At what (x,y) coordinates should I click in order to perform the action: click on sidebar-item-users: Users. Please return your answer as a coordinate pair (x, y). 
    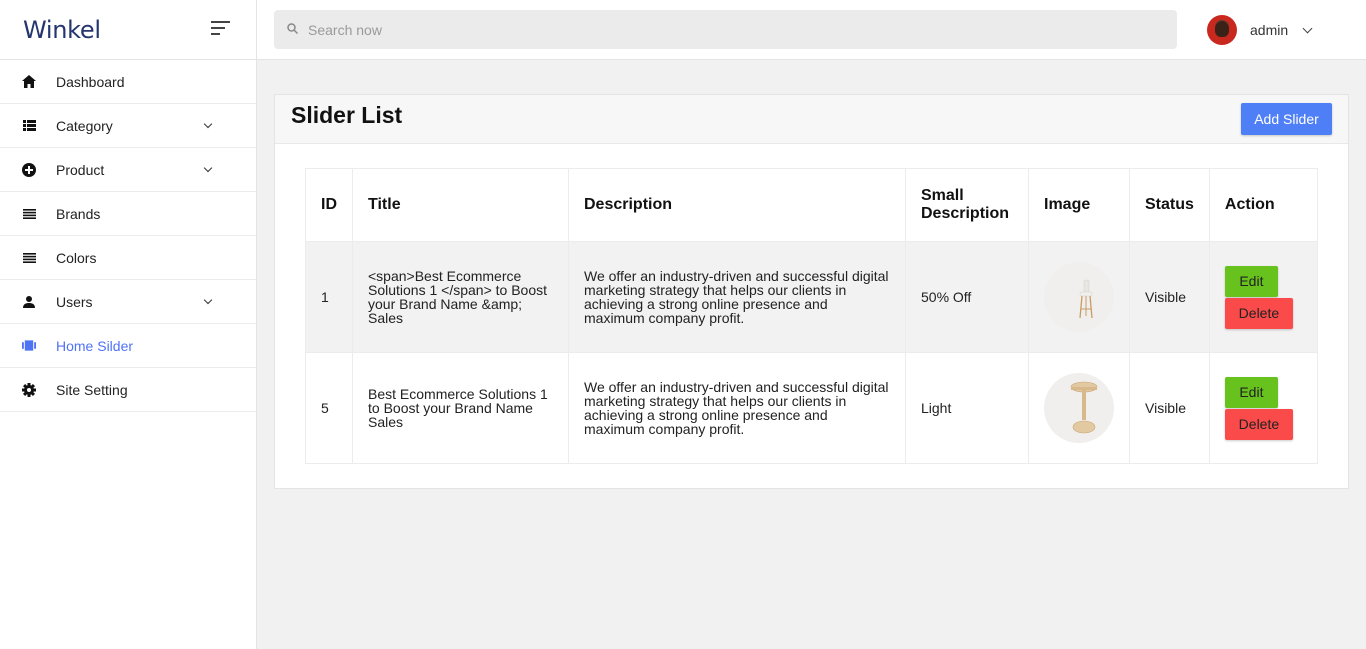
    Looking at the image, I should click on (128, 302).